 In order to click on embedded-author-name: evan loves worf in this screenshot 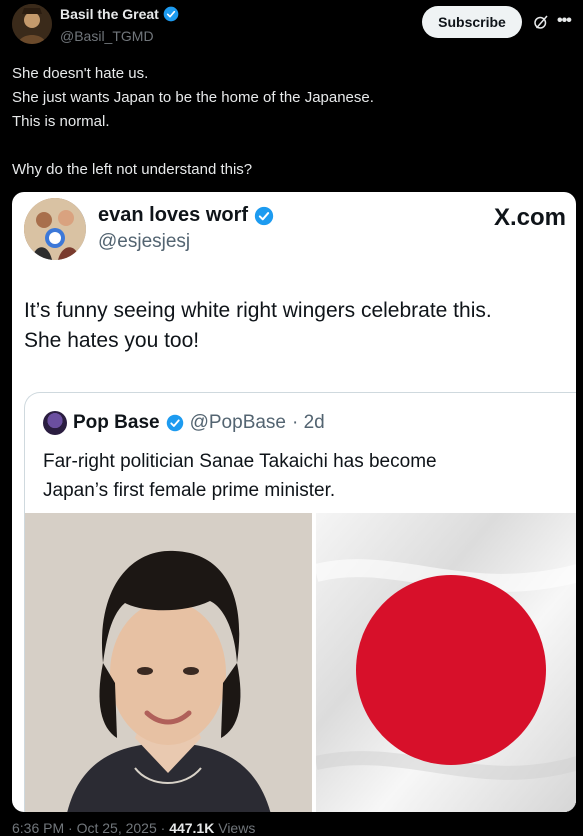, I will do `click(173, 215)`.